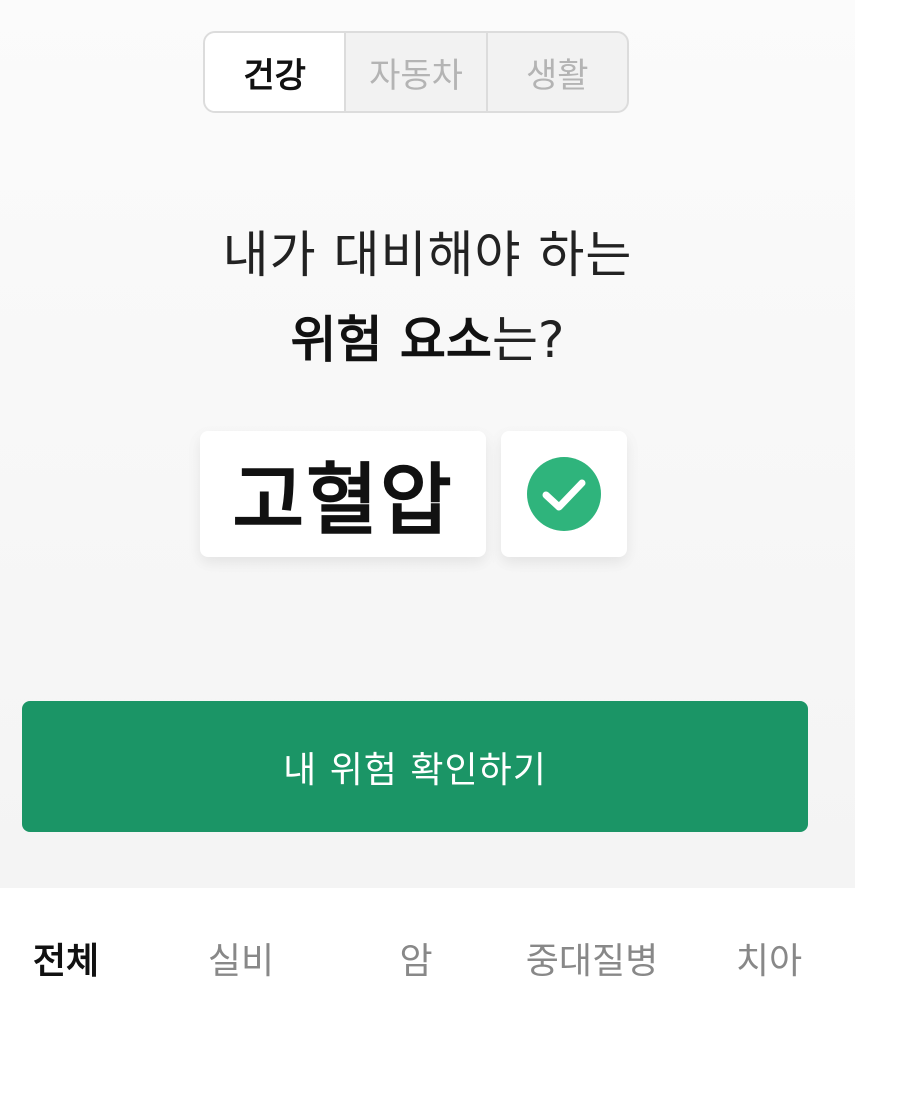  Describe the element at coordinates (275, 72) in the screenshot. I see `segment-health: 건강` at that location.